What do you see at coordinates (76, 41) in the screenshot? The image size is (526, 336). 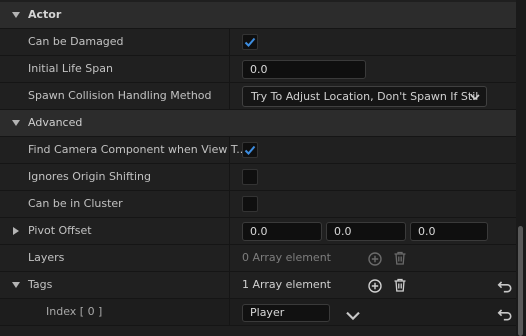 I see `property-label: Can be Damaged` at bounding box center [76, 41].